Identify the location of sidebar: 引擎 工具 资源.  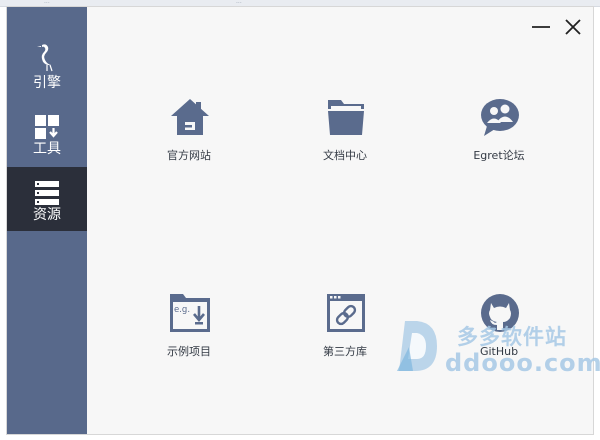
(47, 220).